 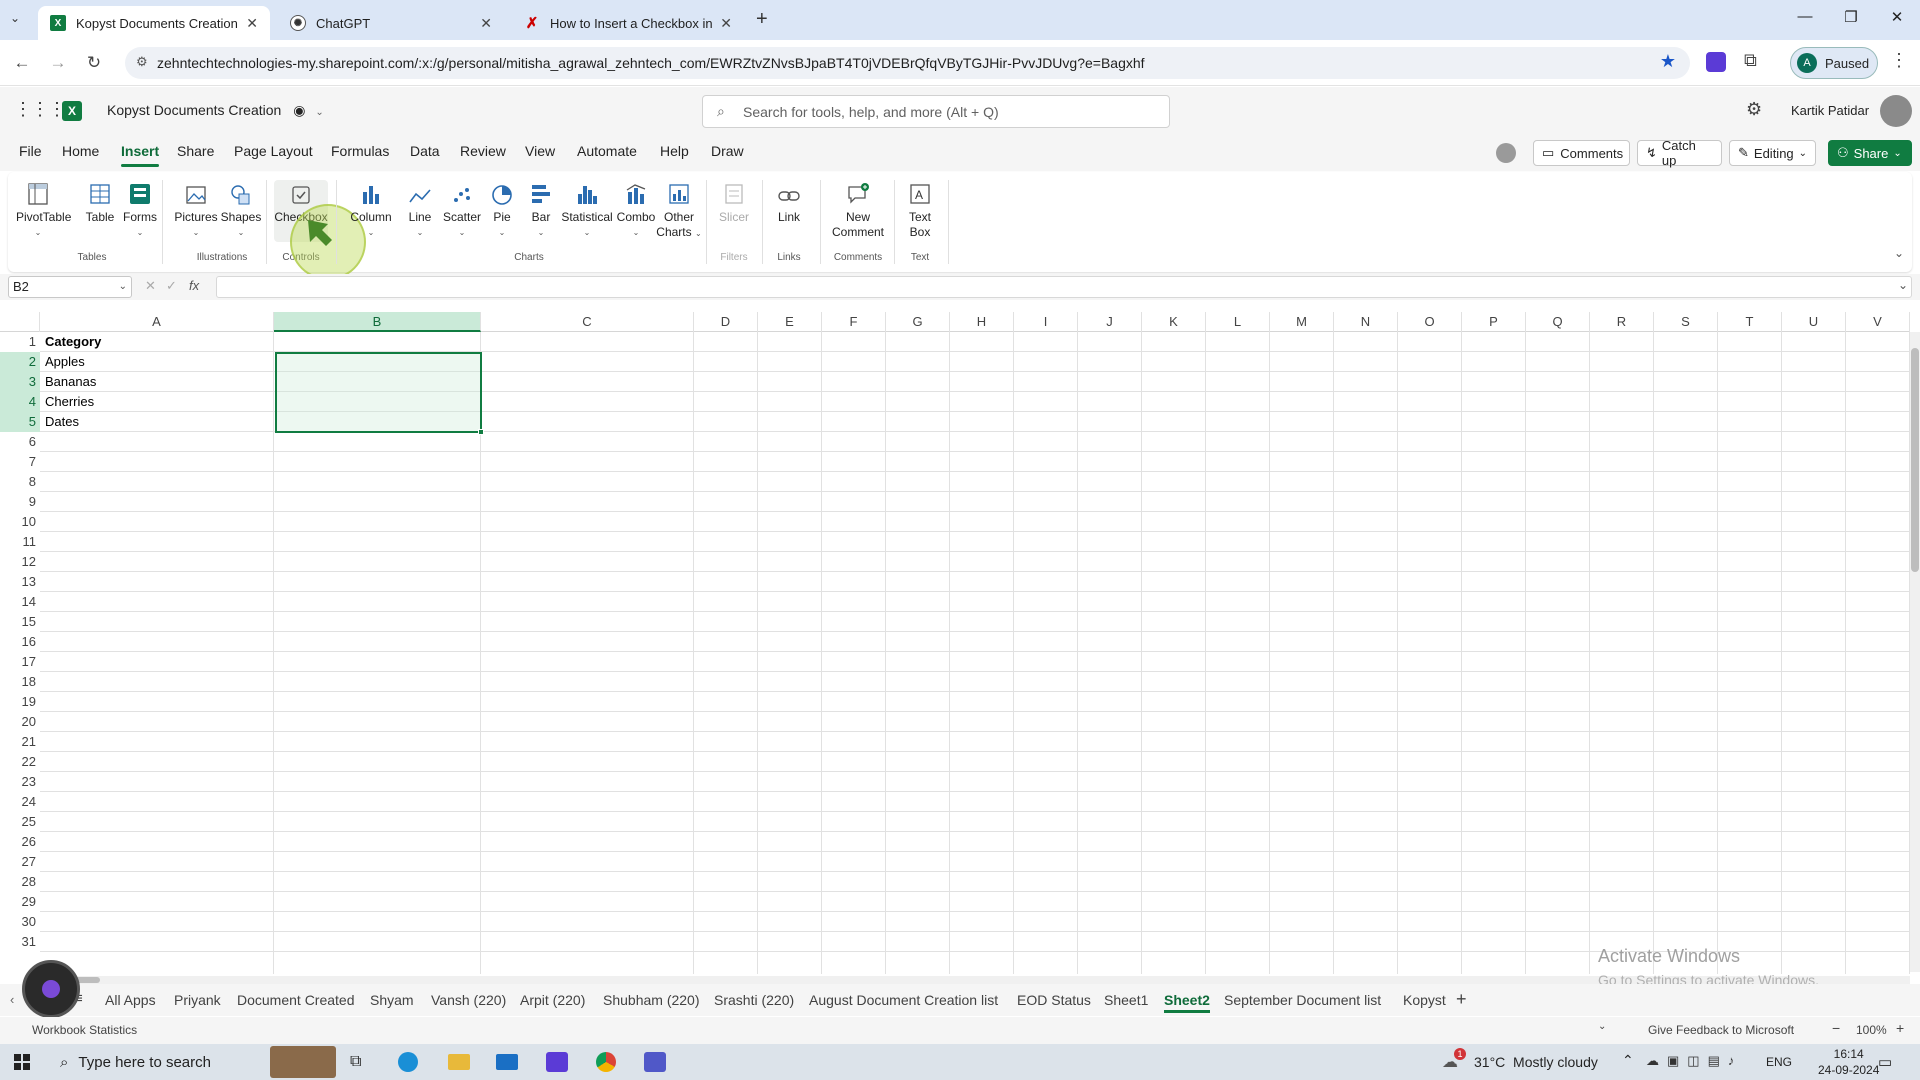 What do you see at coordinates (1461, 999) in the screenshot?
I see `add-sheet-icon: +` at bounding box center [1461, 999].